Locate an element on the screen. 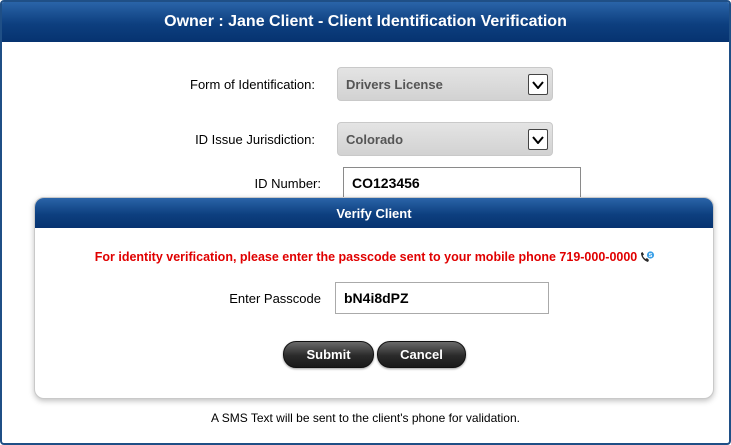  id-form-select: Drivers License is located at coordinates (445, 84).